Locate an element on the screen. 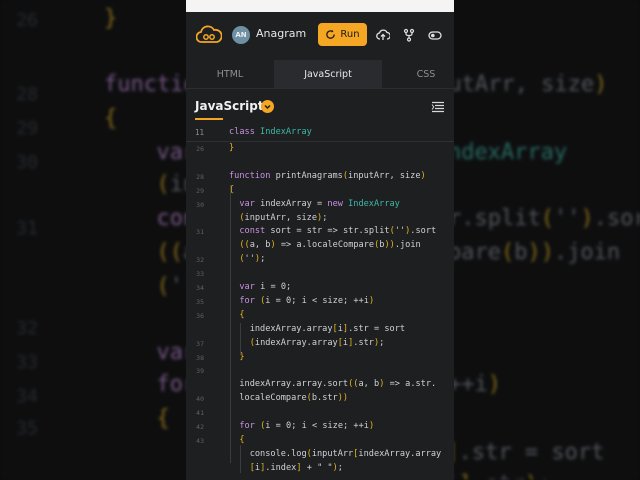 The height and width of the screenshot is (480, 640). tab-html: HTML is located at coordinates (230, 74).